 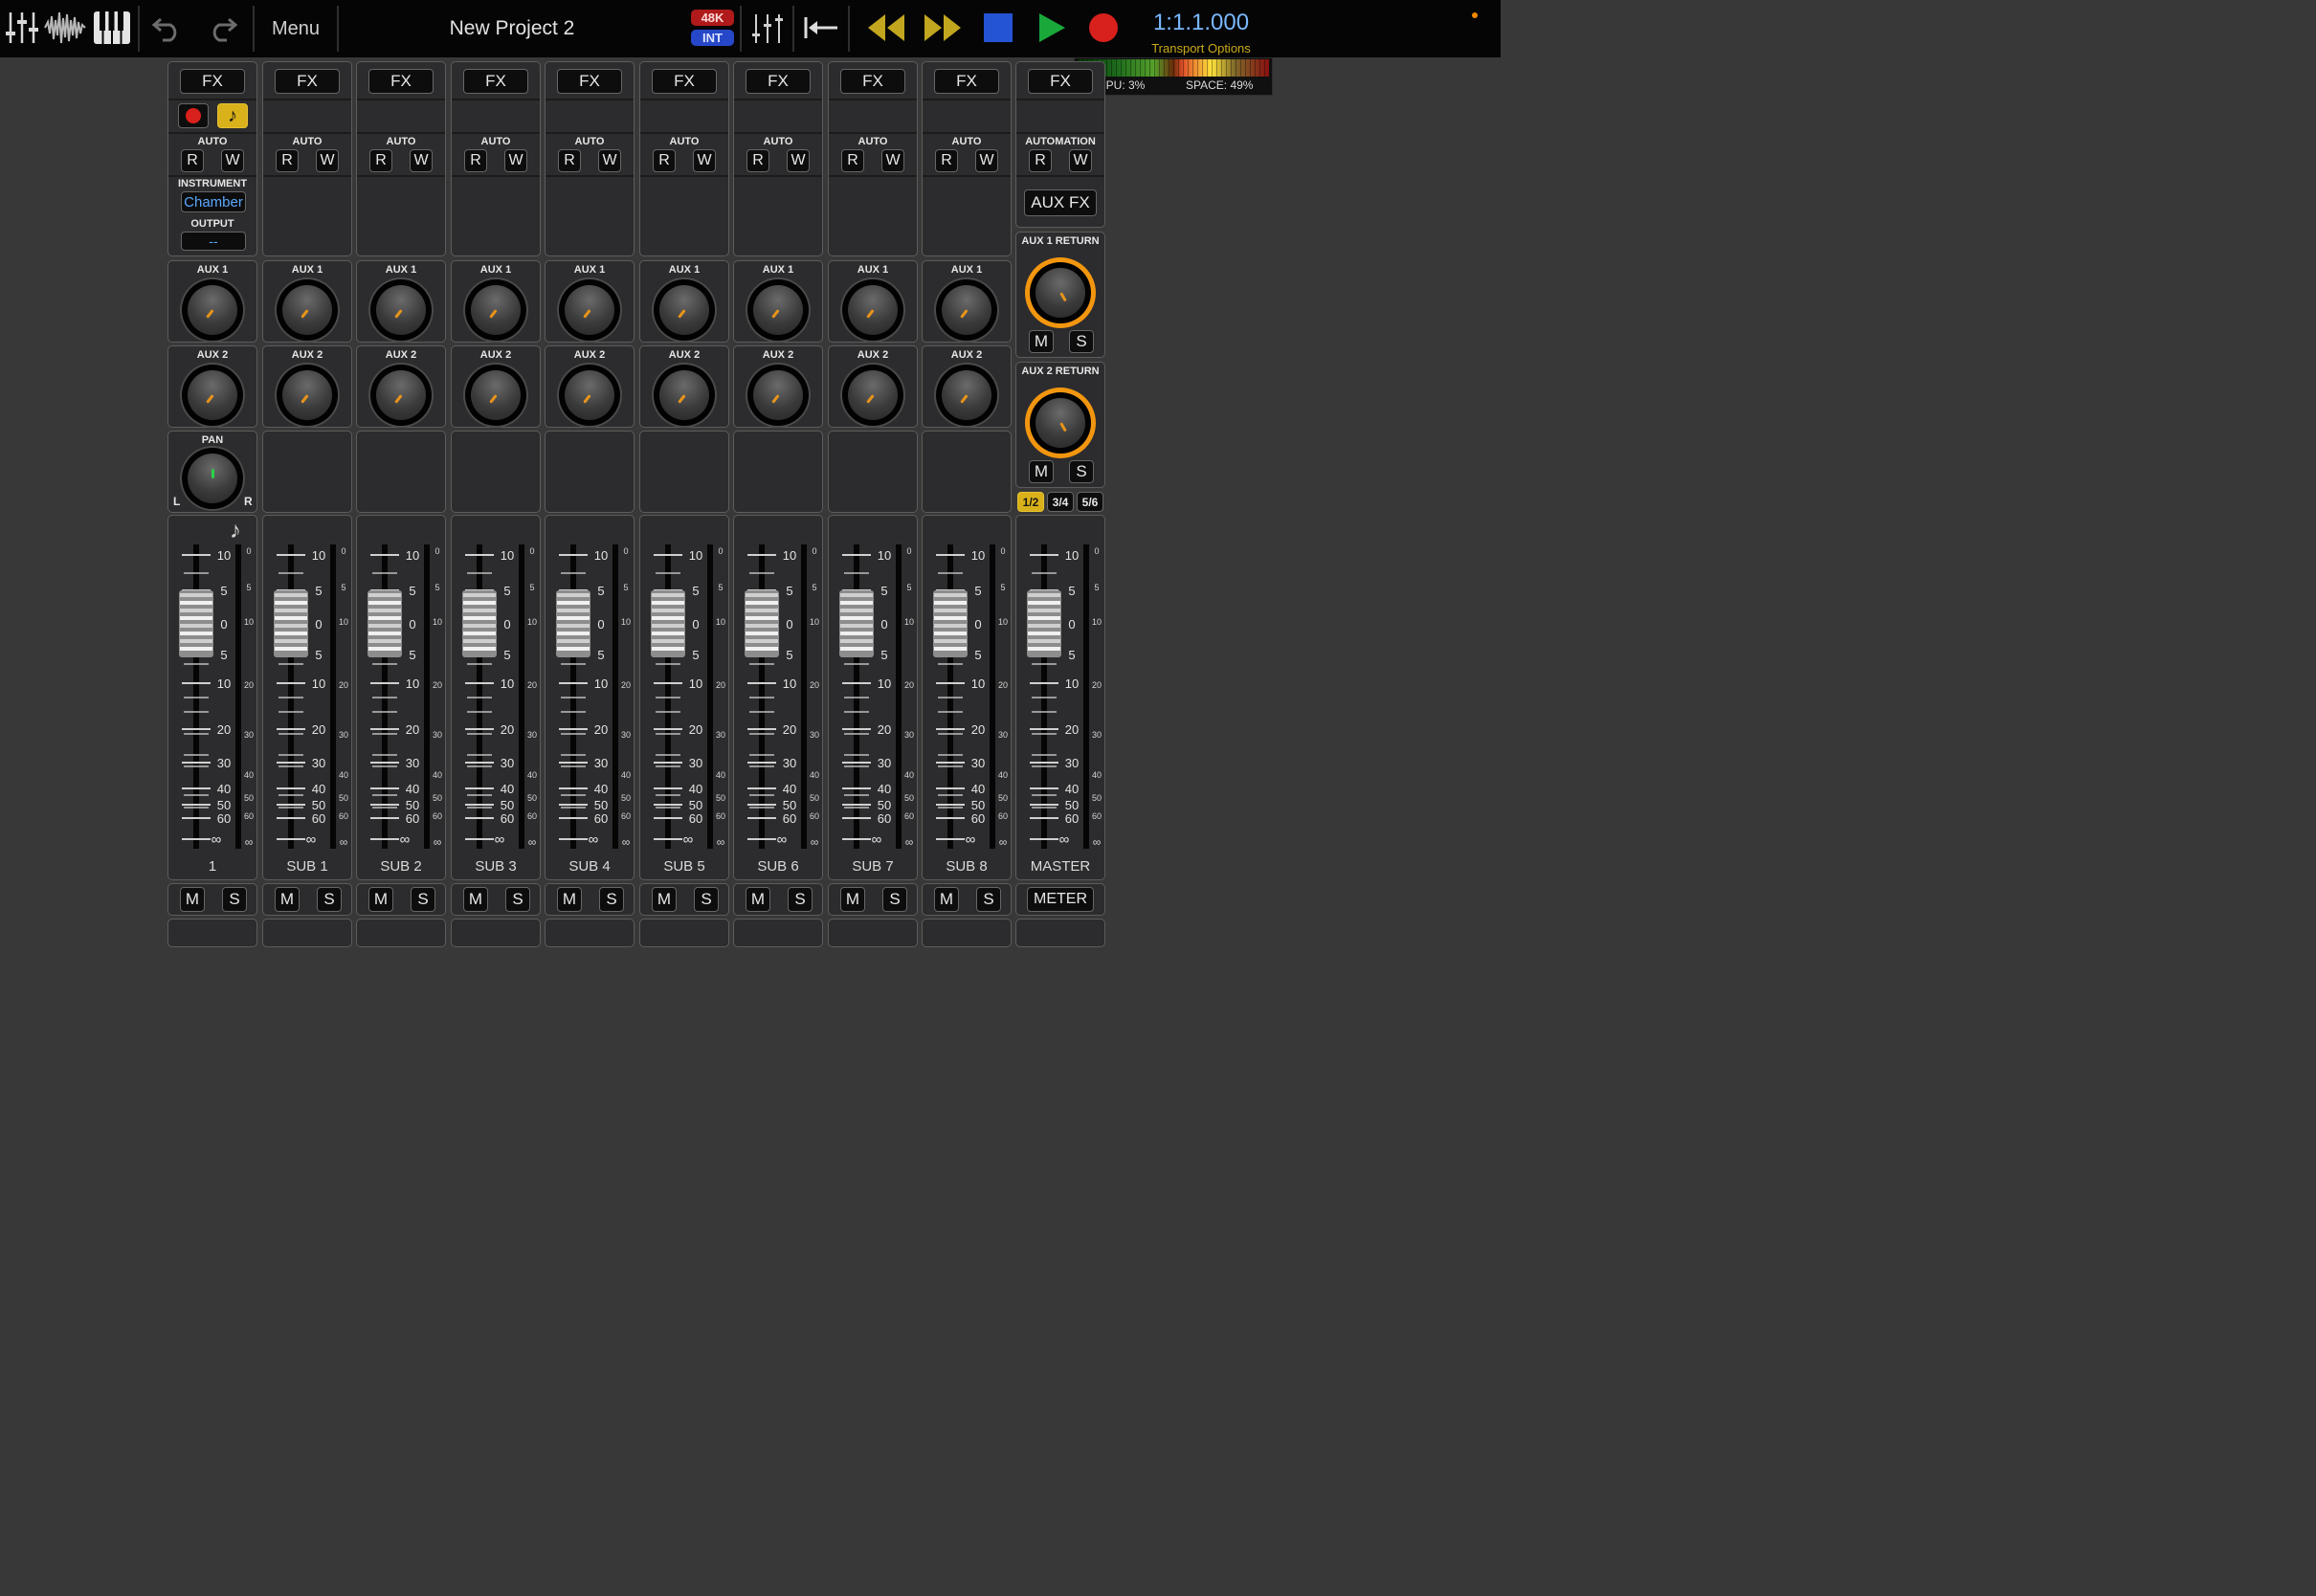 I want to click on sample-rate-badge: 48K, so click(x=713, y=18).